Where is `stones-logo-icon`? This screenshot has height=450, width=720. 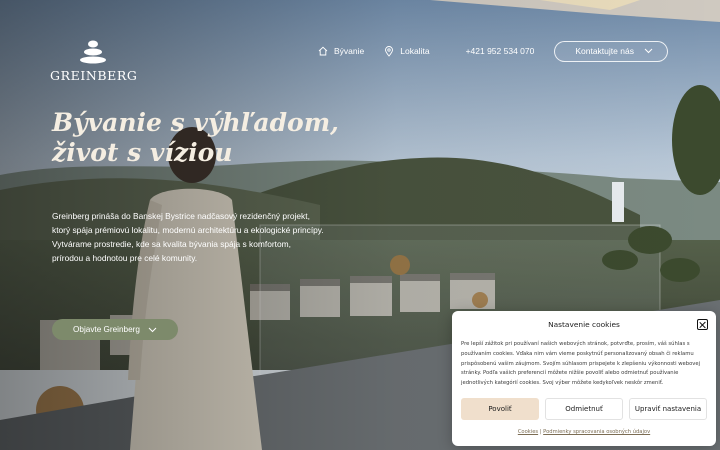
stones-logo-icon is located at coordinates (93, 52).